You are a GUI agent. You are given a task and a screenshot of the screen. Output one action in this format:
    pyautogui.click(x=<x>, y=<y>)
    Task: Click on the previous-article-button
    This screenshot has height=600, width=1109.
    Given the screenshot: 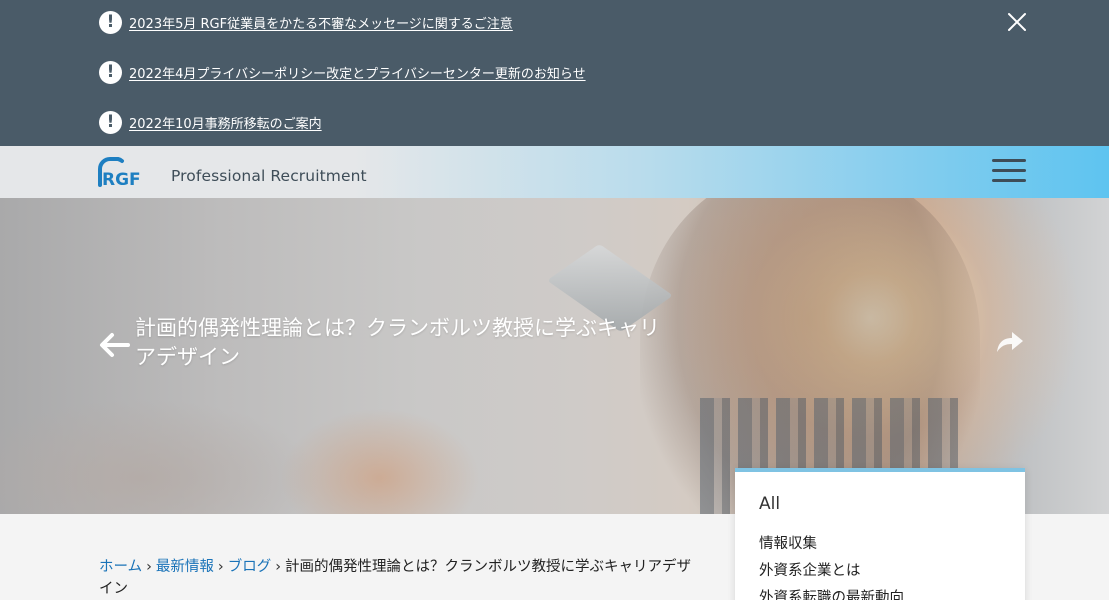 What is the action you would take?
    pyautogui.click(x=114, y=345)
    